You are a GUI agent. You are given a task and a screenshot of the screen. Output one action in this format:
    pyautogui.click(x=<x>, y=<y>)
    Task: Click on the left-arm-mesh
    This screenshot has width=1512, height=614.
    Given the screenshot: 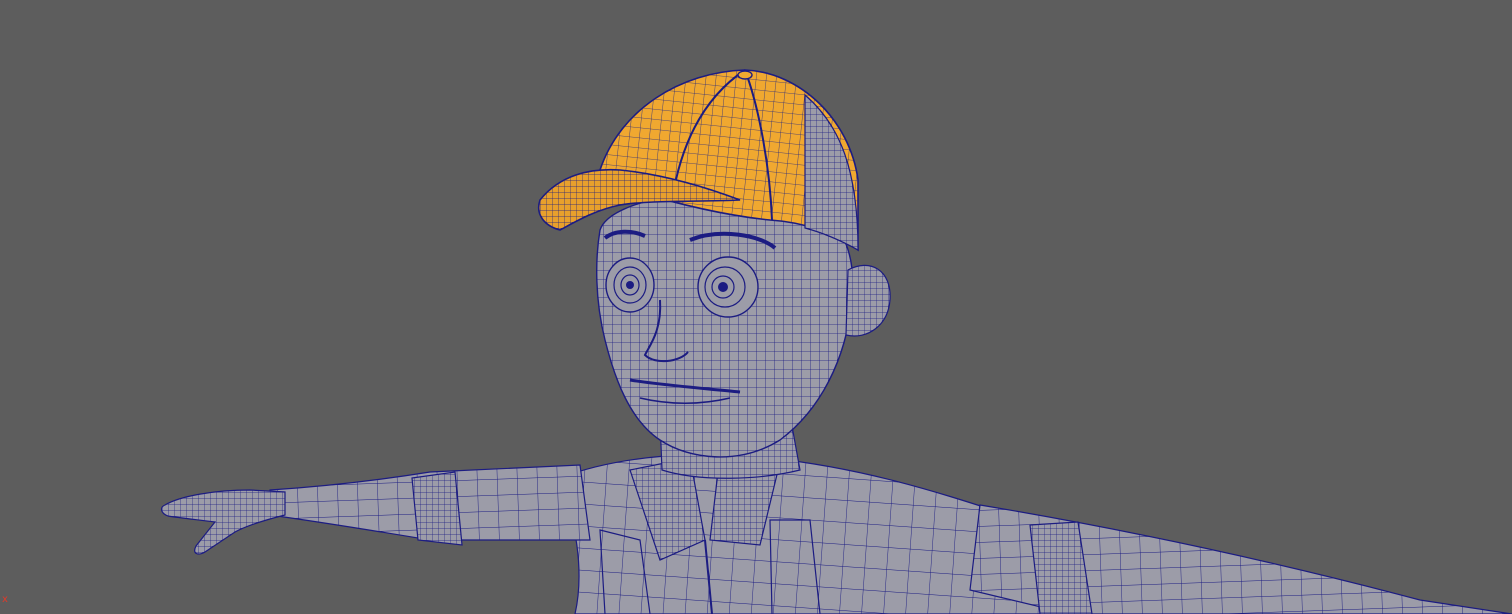 What is the action you would take?
    pyautogui.click(x=376, y=509)
    